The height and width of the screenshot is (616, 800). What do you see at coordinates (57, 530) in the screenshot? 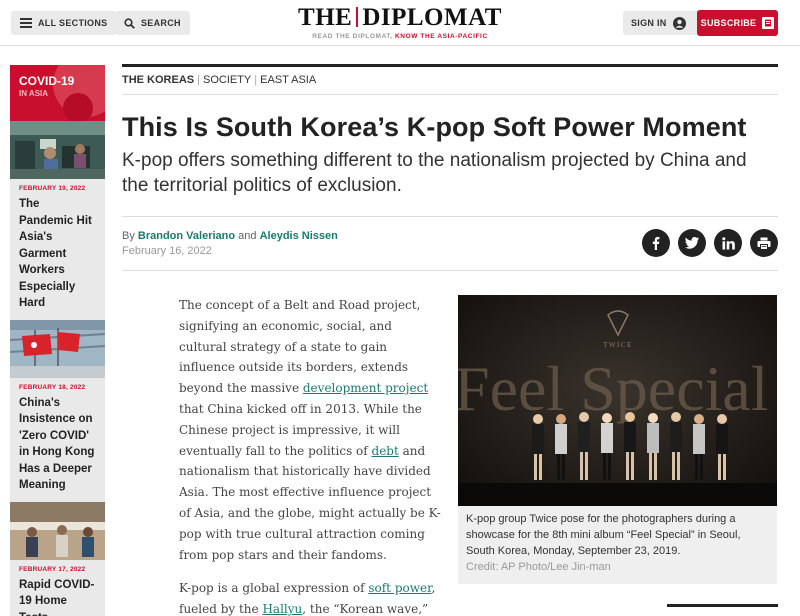
I see `sidebar-thumb-tests` at bounding box center [57, 530].